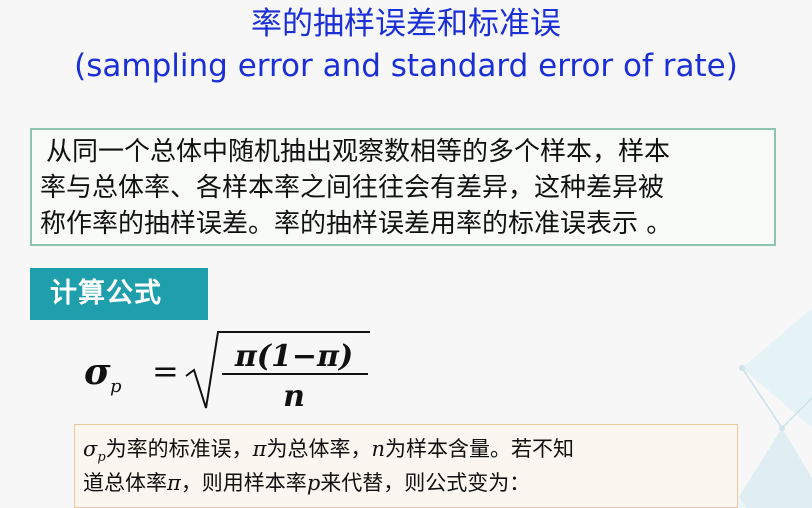 The height and width of the screenshot is (508, 812). Describe the element at coordinates (125, 483) in the screenshot. I see `note-text-4: 道总体率` at that location.